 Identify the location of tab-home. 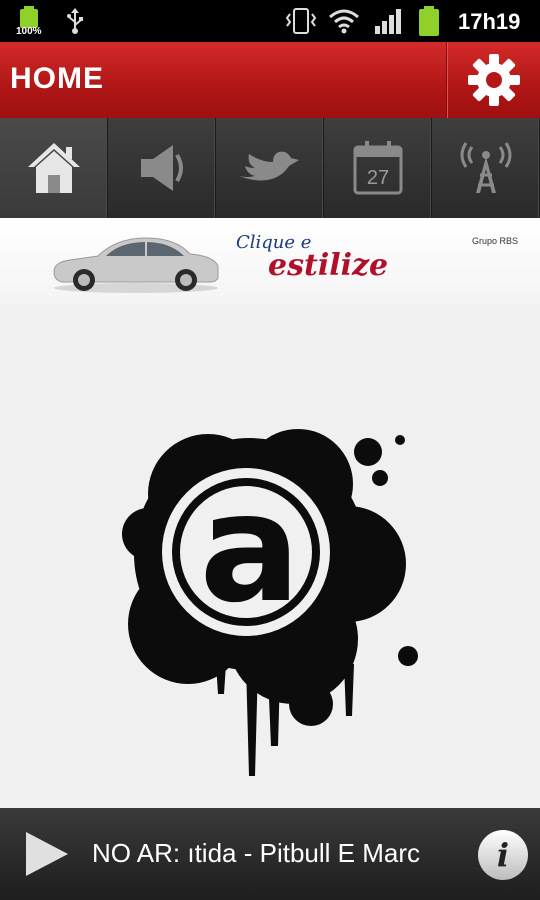
(54, 168).